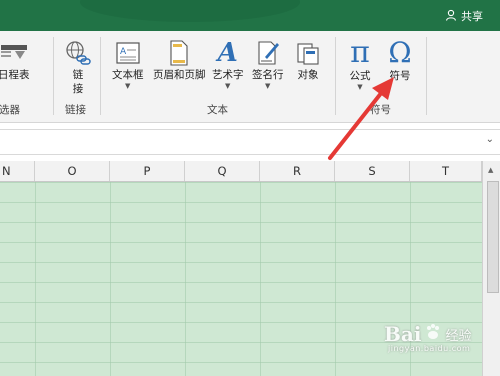  I want to click on symbol-button: Ω 符号, so click(400, 59).